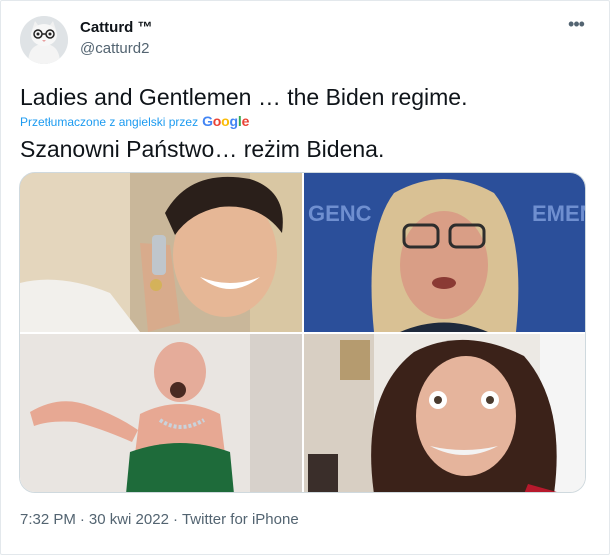 The image size is (614, 556). I want to click on svg-text: EMEN, so click(559, 213).